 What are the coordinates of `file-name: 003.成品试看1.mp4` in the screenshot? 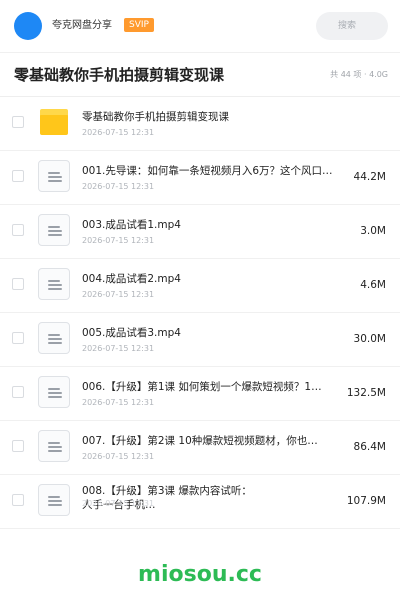 It's located at (131, 225).